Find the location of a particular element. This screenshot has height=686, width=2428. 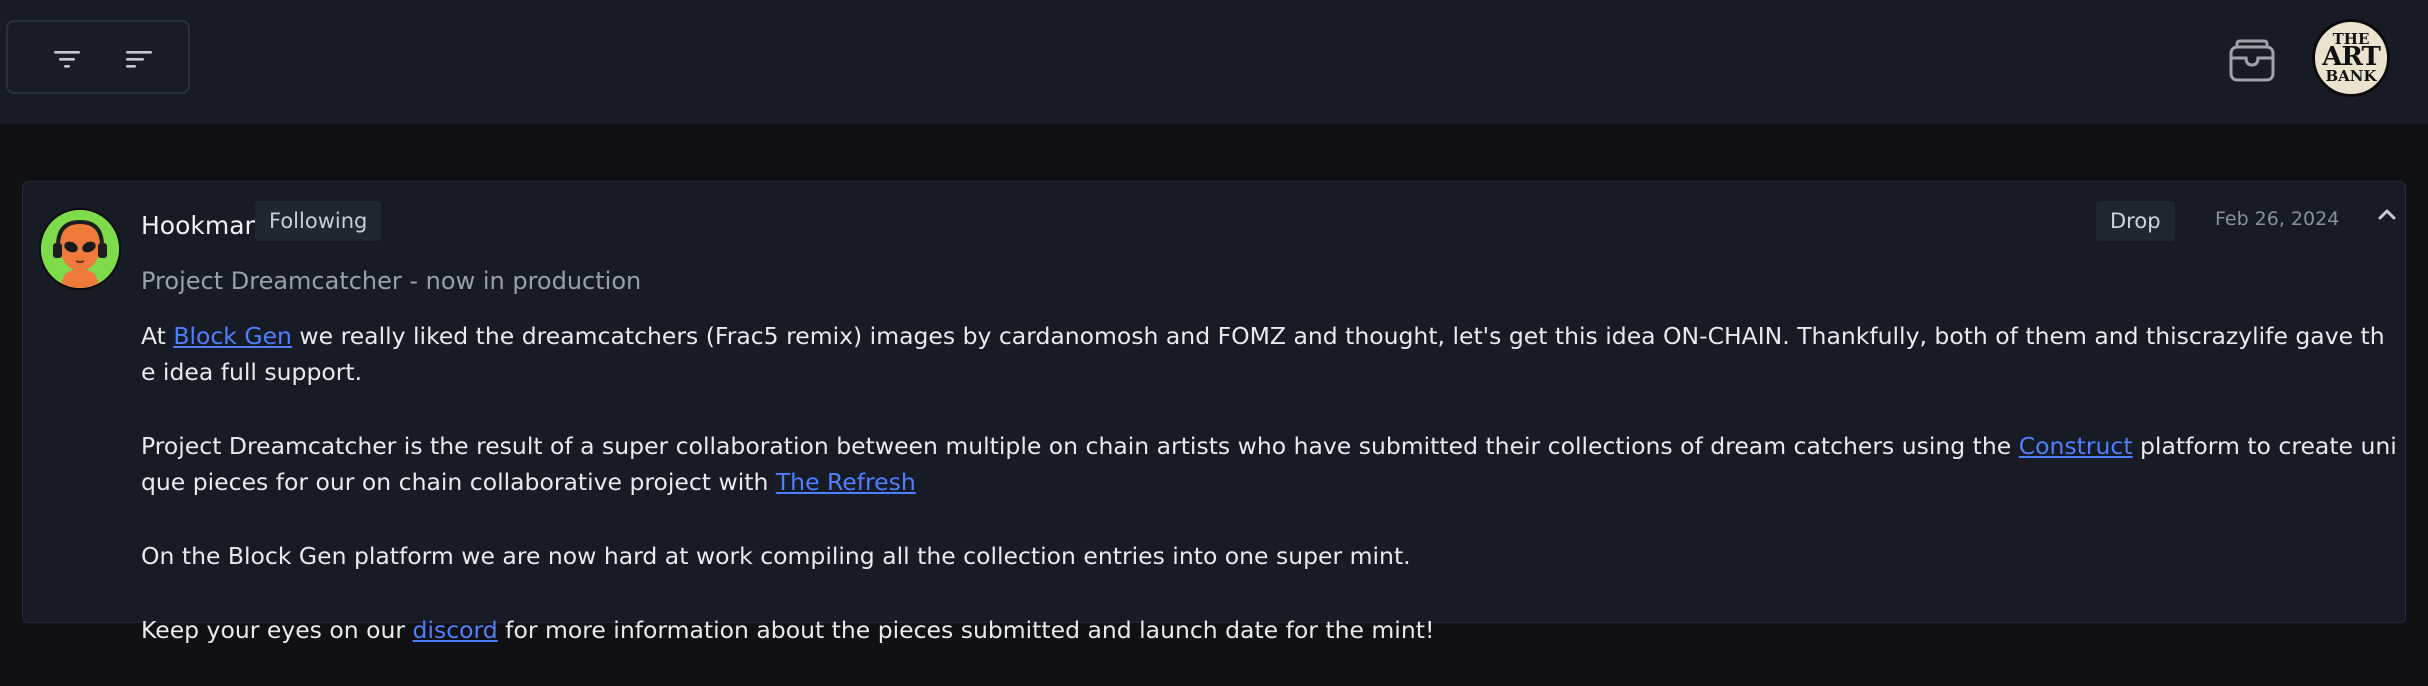

alien-avatar-icon is located at coordinates (80, 249).